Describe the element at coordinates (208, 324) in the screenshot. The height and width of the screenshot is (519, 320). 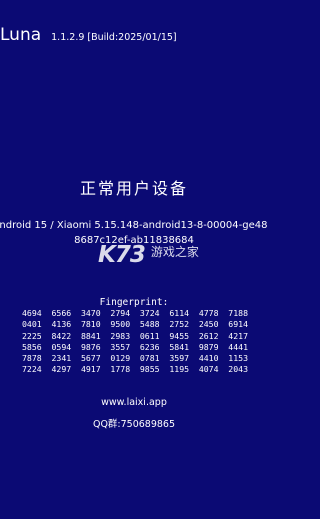
I see `fingerprint-cell: 2450` at that location.